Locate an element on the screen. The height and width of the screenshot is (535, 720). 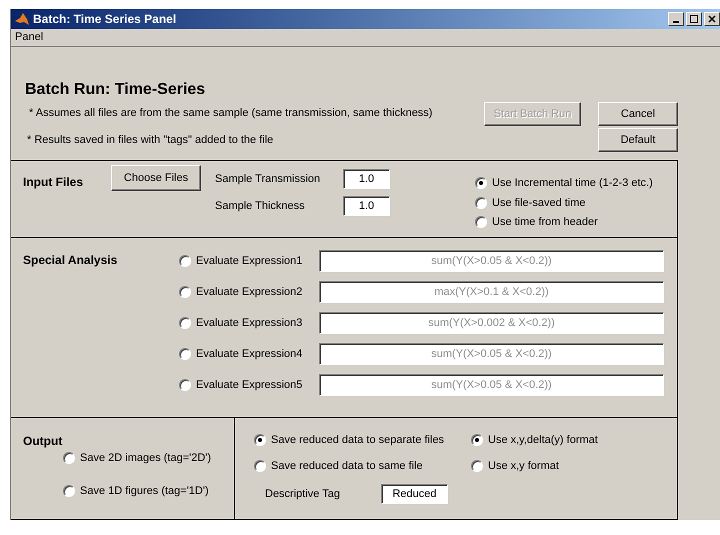
maximize-icon is located at coordinates (694, 19).